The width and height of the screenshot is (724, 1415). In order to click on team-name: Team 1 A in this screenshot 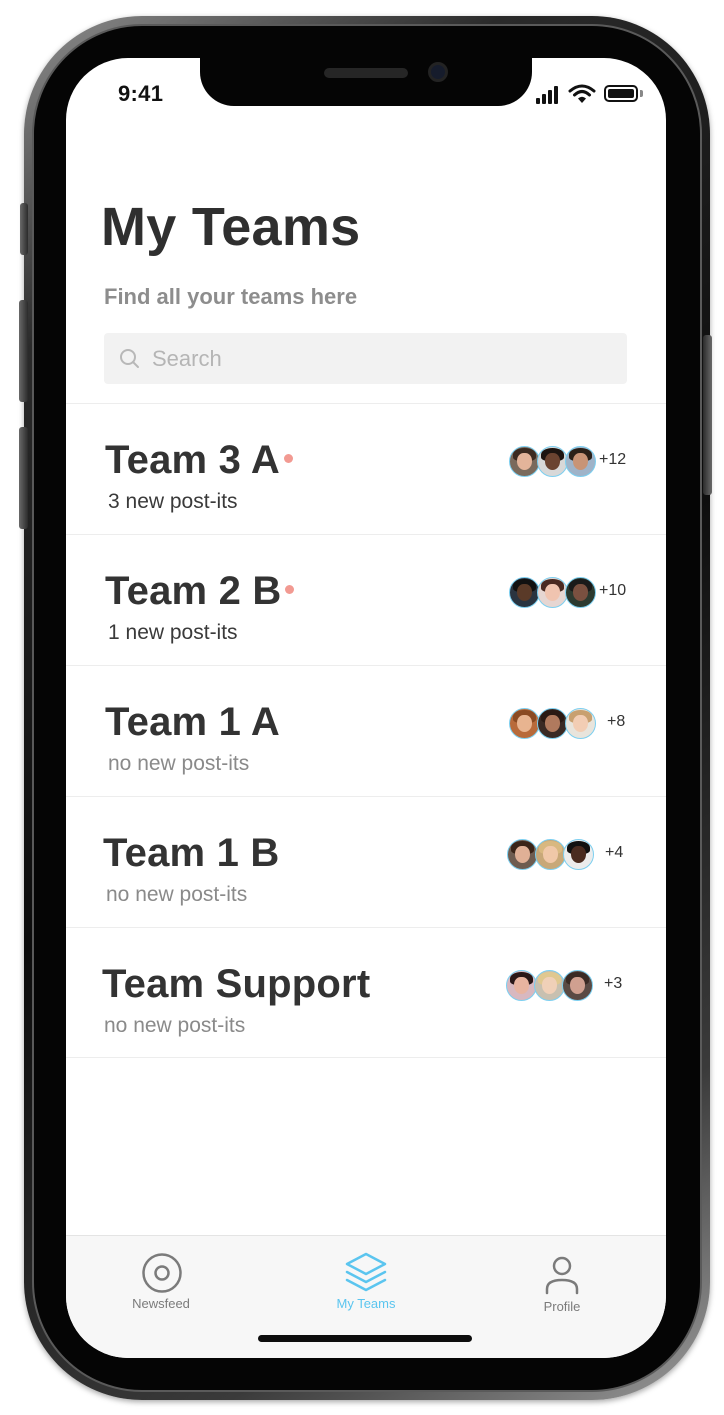, I will do `click(192, 722)`.